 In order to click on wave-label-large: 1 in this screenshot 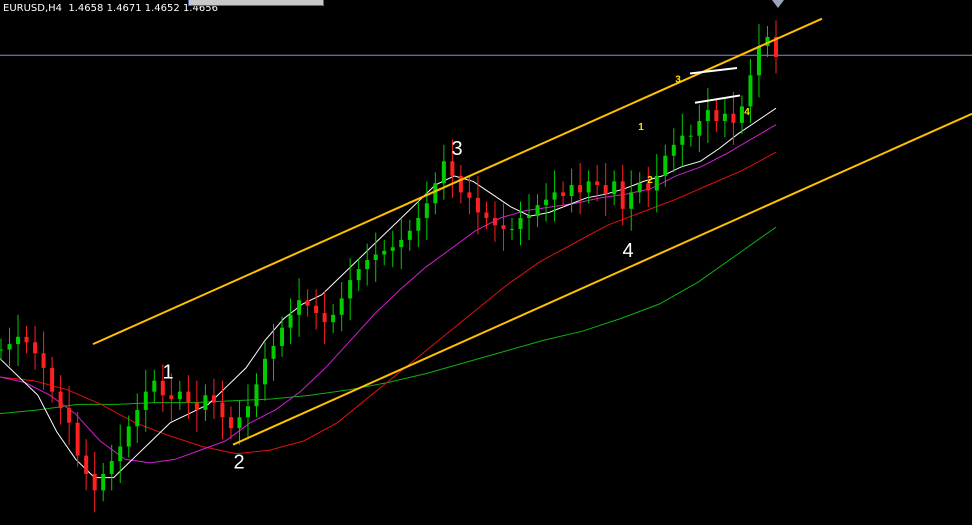, I will do `click(167, 372)`.